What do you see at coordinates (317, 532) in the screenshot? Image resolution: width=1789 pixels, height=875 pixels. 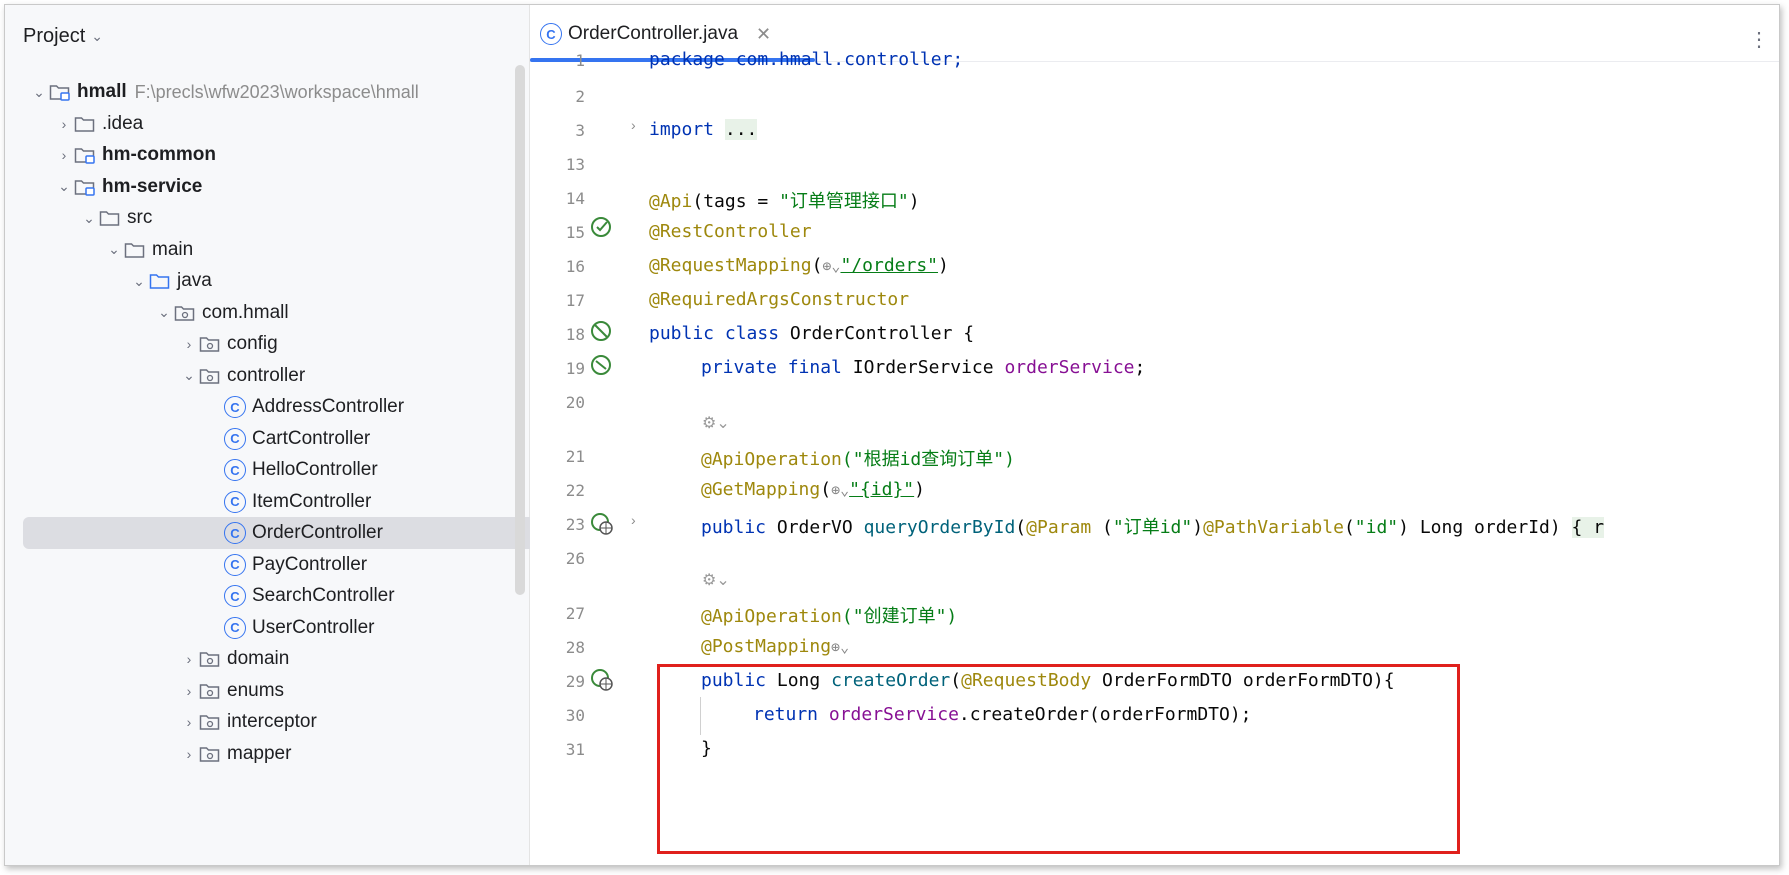 I see `tree-item-label: OrderController` at bounding box center [317, 532].